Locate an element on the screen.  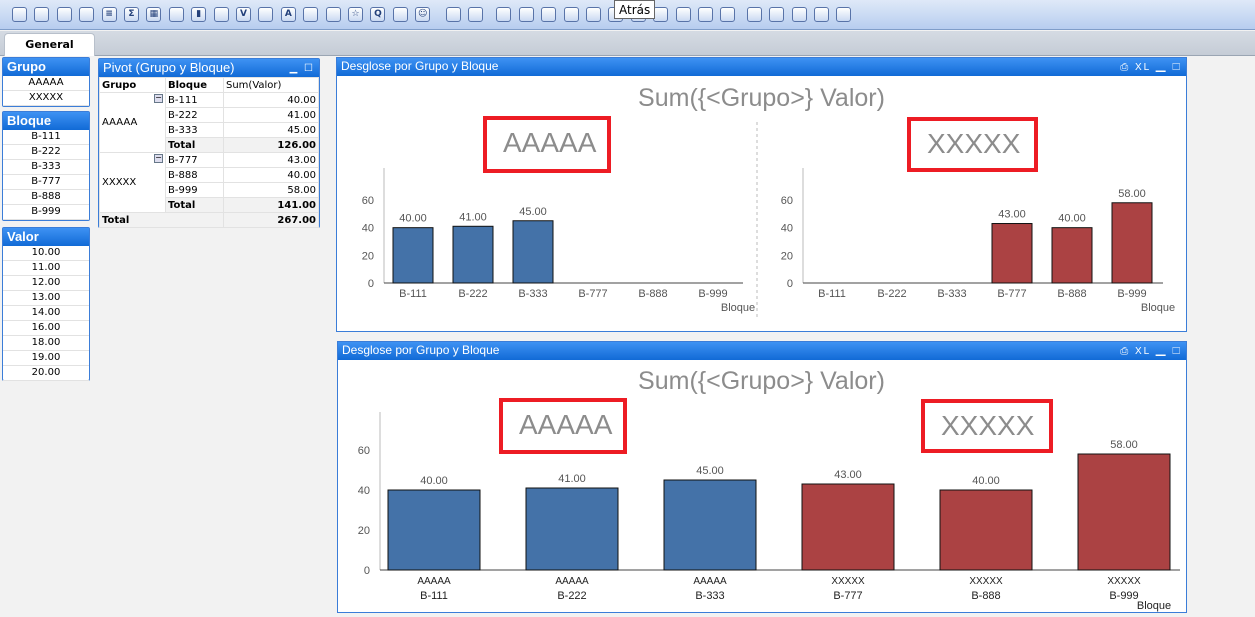
group-label-aaaaa: AAAAA is located at coordinates (563, 426).